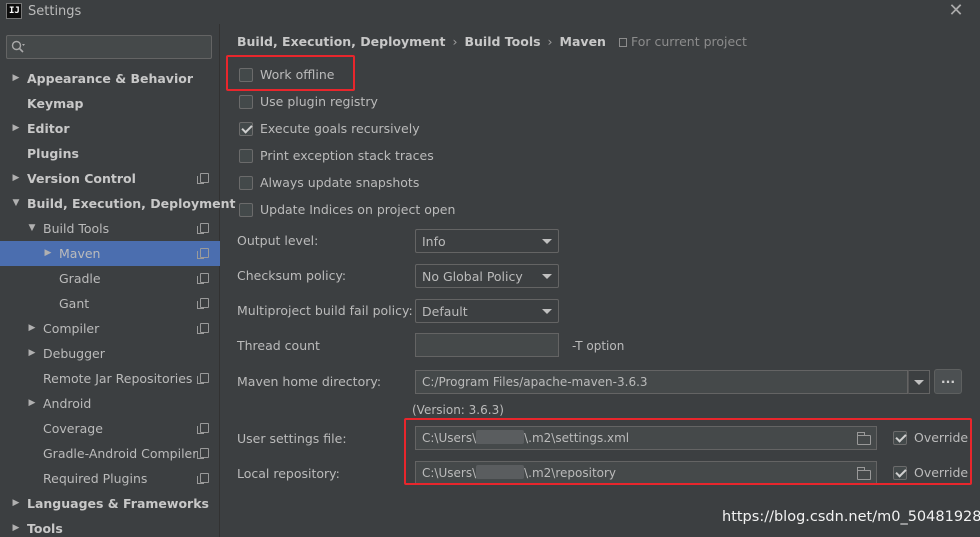  I want to click on thread-count-hint: -T option, so click(598, 346).